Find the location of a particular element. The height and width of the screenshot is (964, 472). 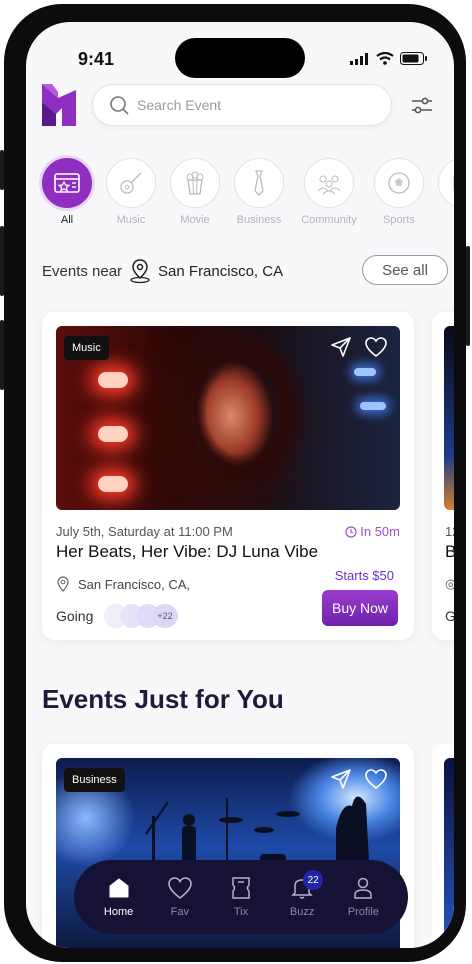

nav-tix: Tix is located at coordinates (241, 897).